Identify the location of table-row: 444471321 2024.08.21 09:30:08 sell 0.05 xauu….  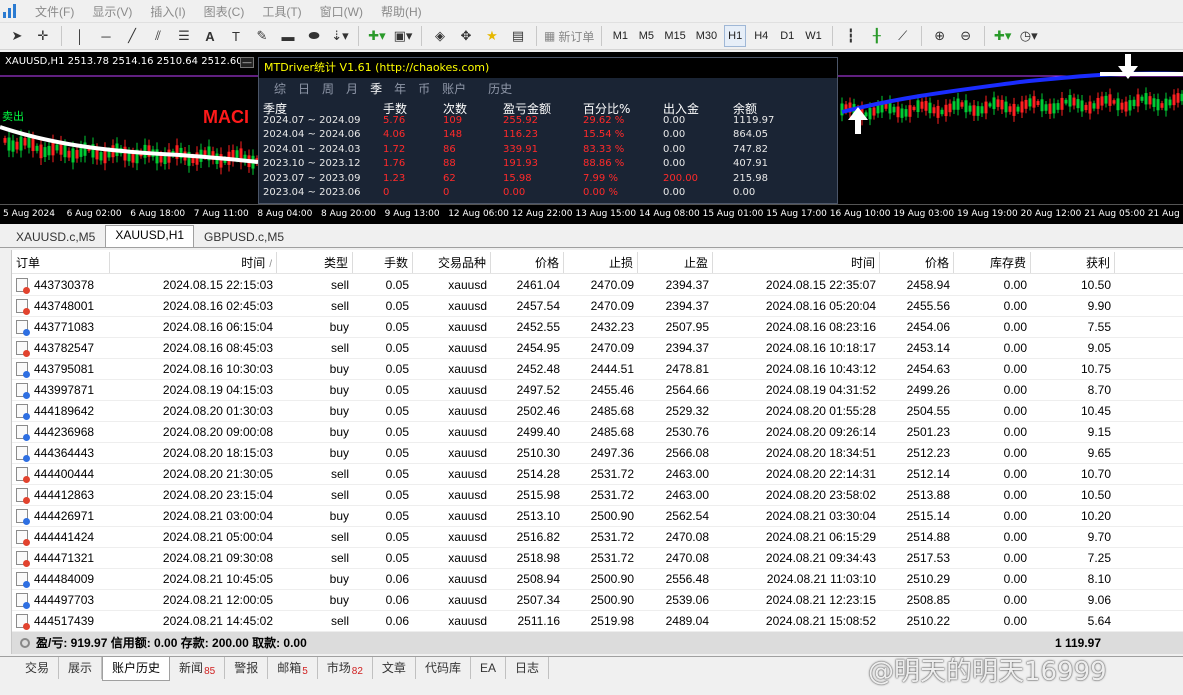
(597, 558).